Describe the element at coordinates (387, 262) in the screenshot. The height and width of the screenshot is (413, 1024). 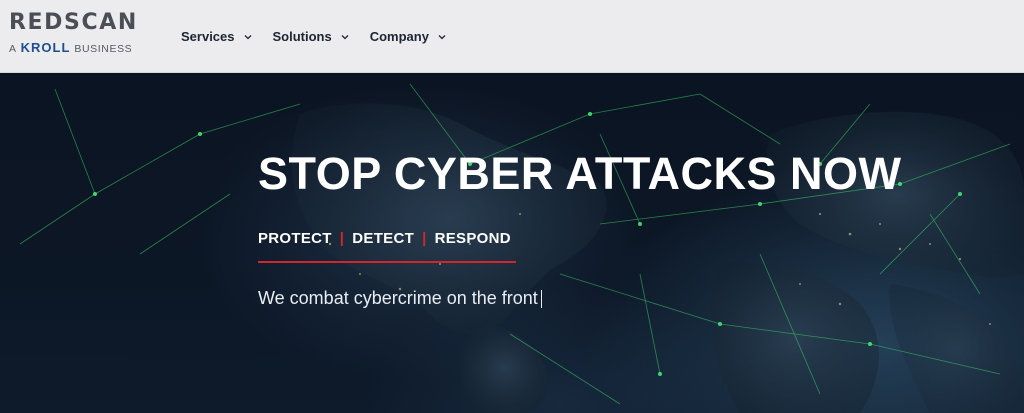
I see `hero-divider` at that location.